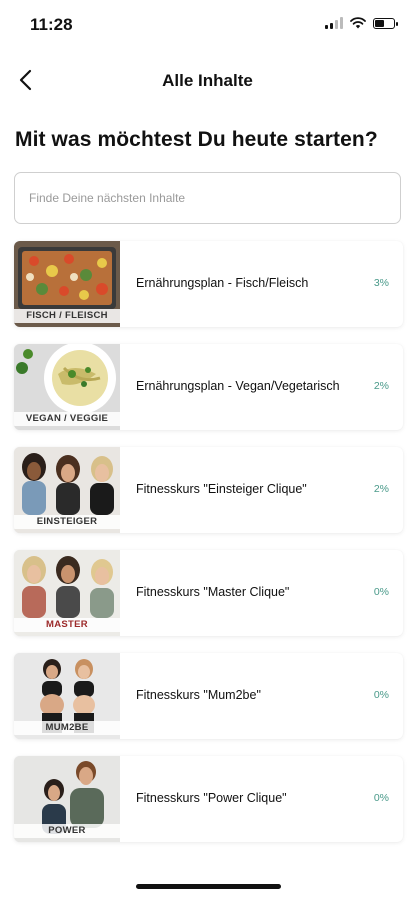 This screenshot has height=900, width=415. What do you see at coordinates (67, 593) in the screenshot?
I see `thumbnail-master: MASTER` at bounding box center [67, 593].